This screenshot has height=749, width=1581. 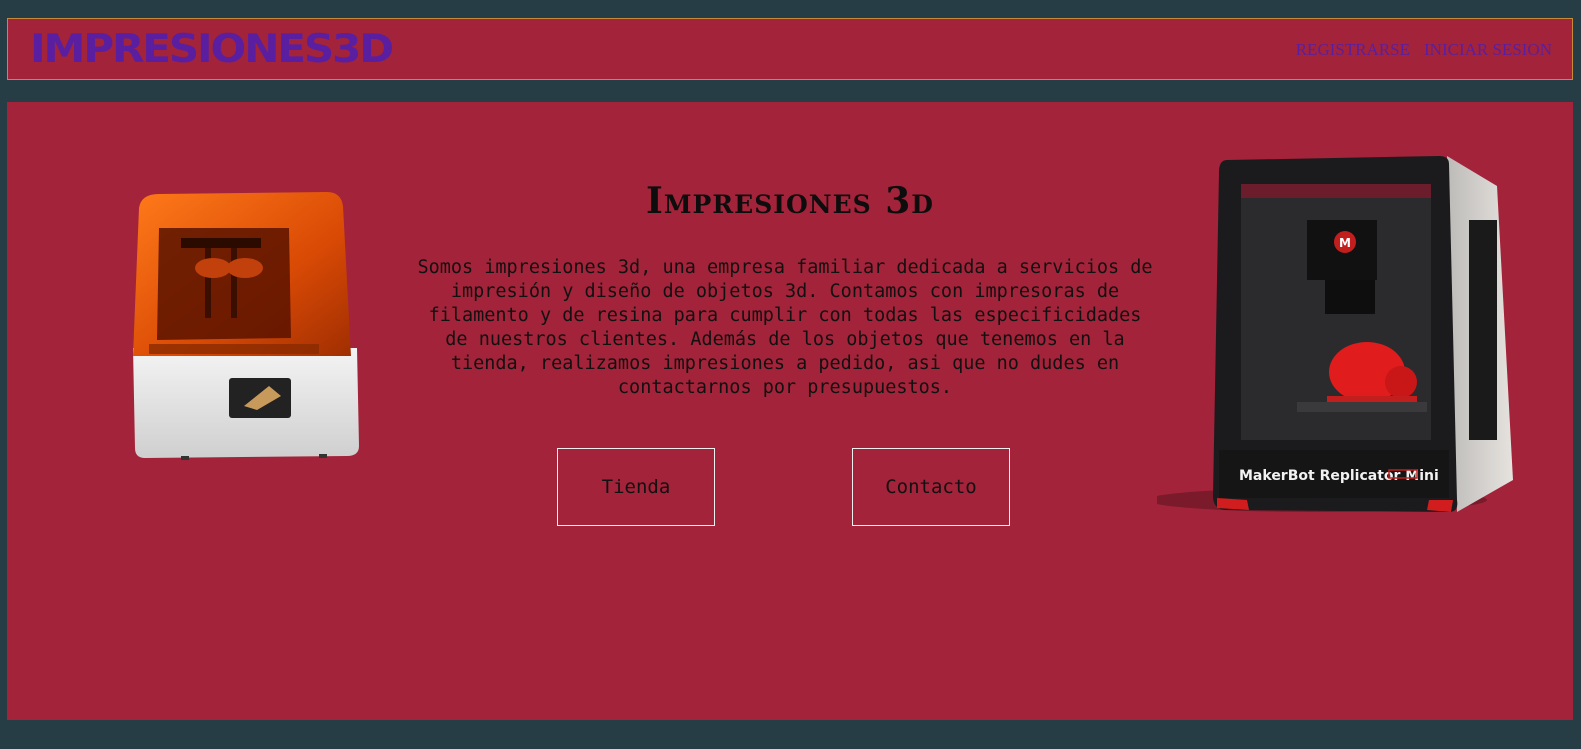 I want to click on contacto-button: Contacto, so click(x=931, y=487).